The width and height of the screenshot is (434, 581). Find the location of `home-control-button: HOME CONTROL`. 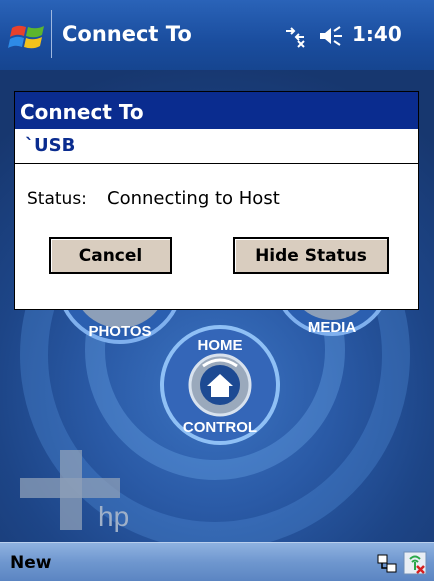

home-control-button: HOME CONTROL is located at coordinates (220, 385).